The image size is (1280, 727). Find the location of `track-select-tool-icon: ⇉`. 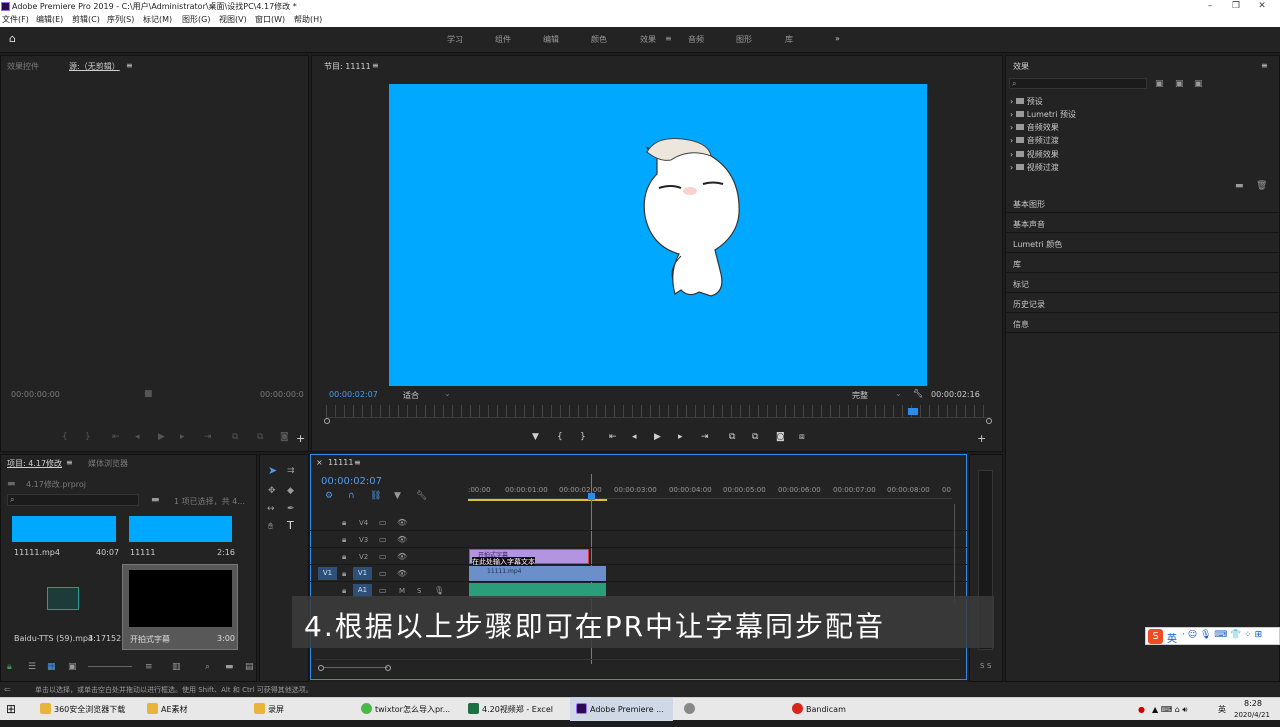

track-select-tool-icon: ⇉ is located at coordinates (291, 471).